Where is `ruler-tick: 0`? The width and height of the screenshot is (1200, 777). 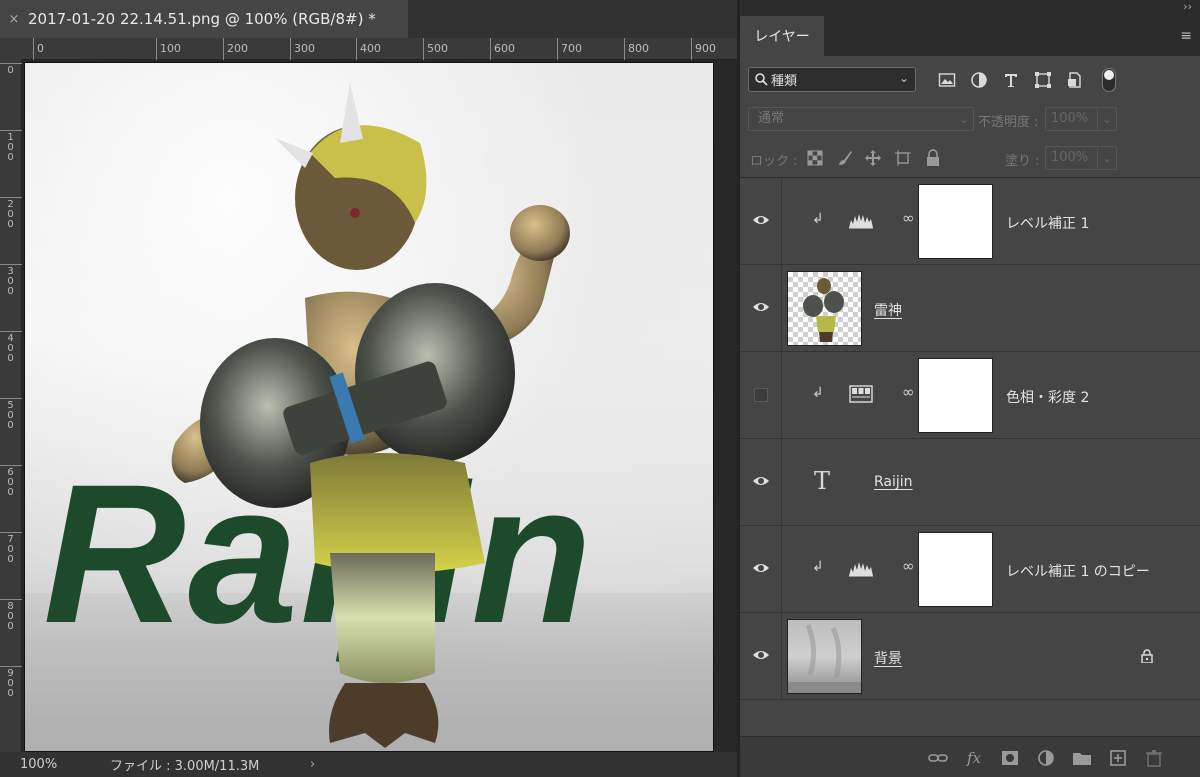
ruler-tick: 0 is located at coordinates (11, 69).